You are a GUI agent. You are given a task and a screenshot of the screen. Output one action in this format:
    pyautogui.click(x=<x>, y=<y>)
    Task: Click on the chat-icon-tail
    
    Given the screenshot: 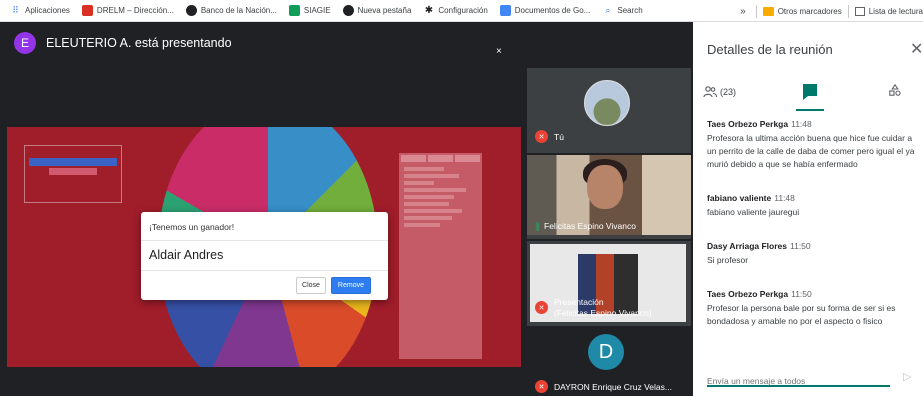 What is the action you would take?
    pyautogui.click(x=805, y=98)
    